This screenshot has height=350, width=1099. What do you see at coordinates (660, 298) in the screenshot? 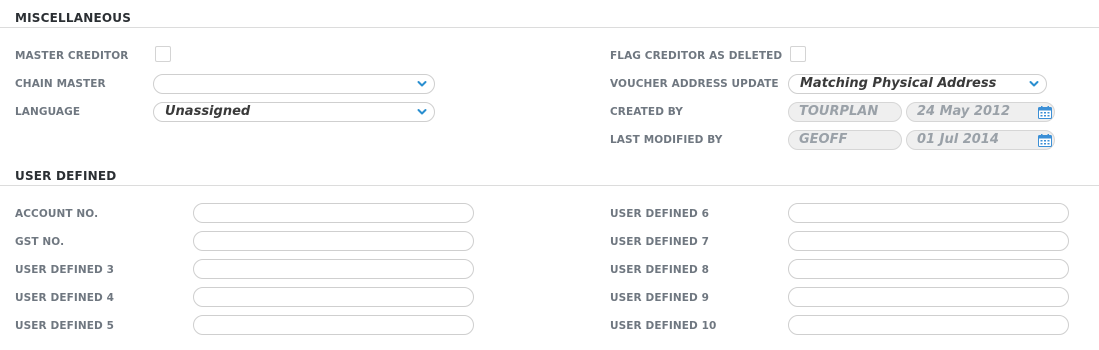
I see `user-defined-9-label: USER DEFINED 9` at bounding box center [660, 298].